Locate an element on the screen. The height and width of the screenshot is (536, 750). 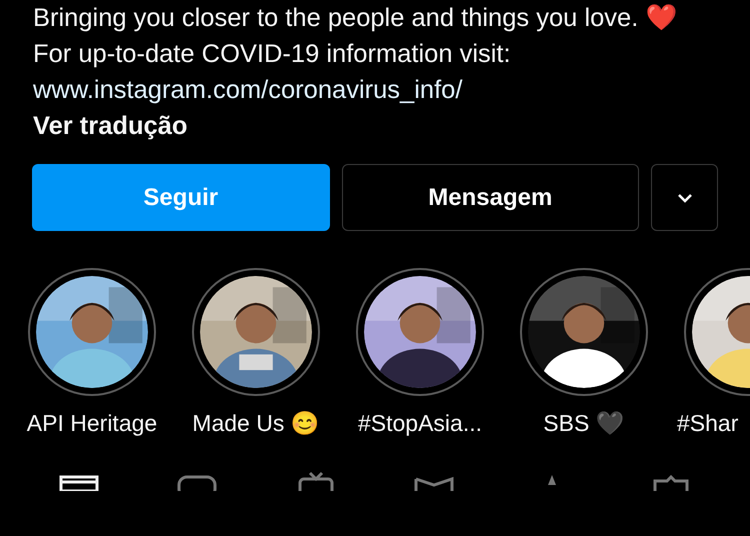
message-button: Mensagem is located at coordinates (491, 197).